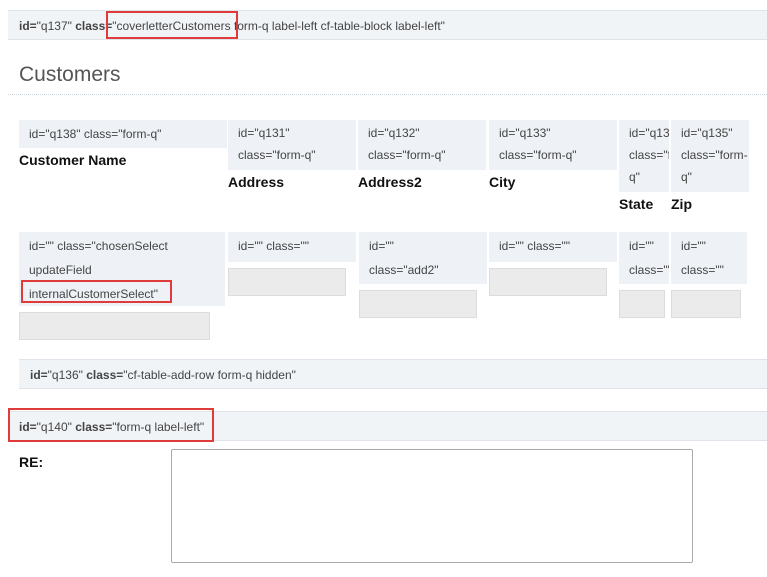  I want to click on id-attr-value: "q140", so click(54, 427).